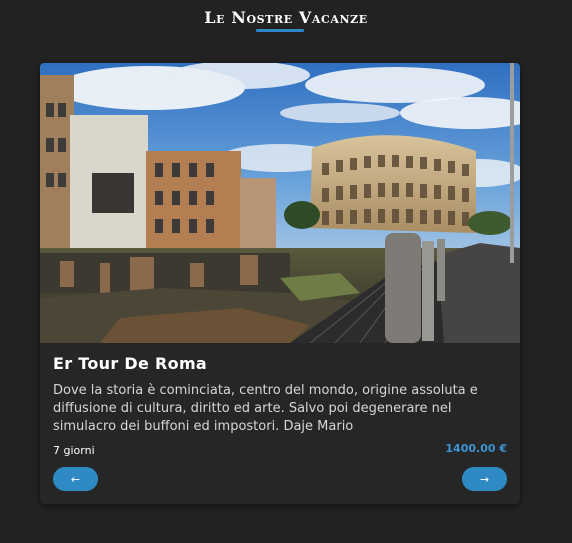 The height and width of the screenshot is (543, 572). What do you see at coordinates (74, 450) in the screenshot?
I see `duration-label: 7 giorni` at bounding box center [74, 450].